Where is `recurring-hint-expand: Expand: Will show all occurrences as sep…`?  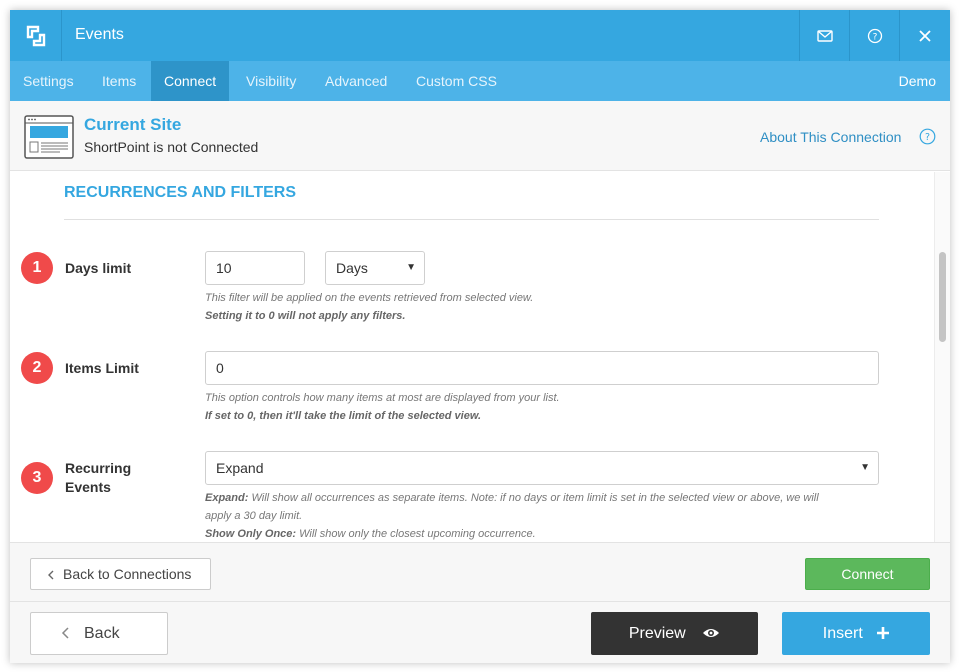
recurring-hint-expand: Expand: Will show all occurrences as sep… is located at coordinates (545, 498).